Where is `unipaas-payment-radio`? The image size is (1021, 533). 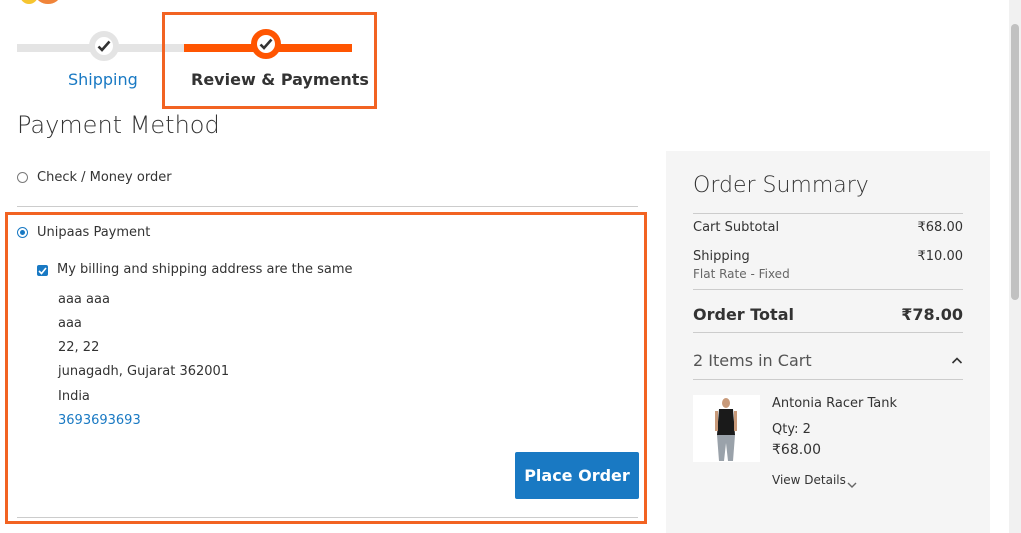 unipaas-payment-radio is located at coordinates (22, 232).